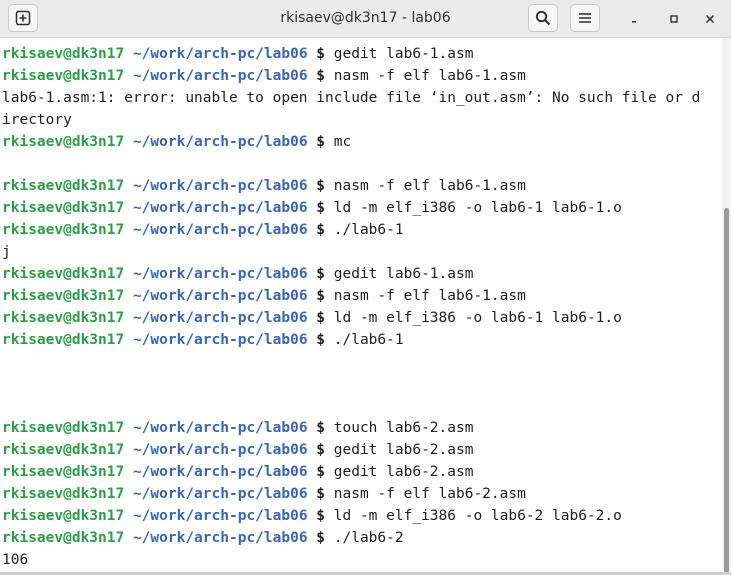 The width and height of the screenshot is (731, 575). I want to click on hamburger-menu-icon, so click(585, 18).